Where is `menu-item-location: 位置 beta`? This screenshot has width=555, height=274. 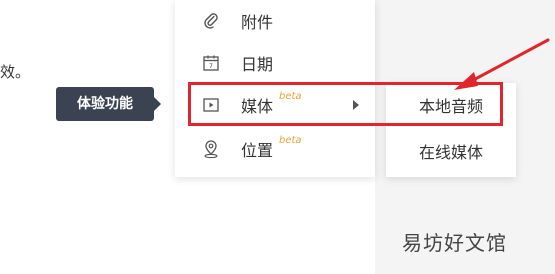 menu-item-location: 位置 beta is located at coordinates (275, 149).